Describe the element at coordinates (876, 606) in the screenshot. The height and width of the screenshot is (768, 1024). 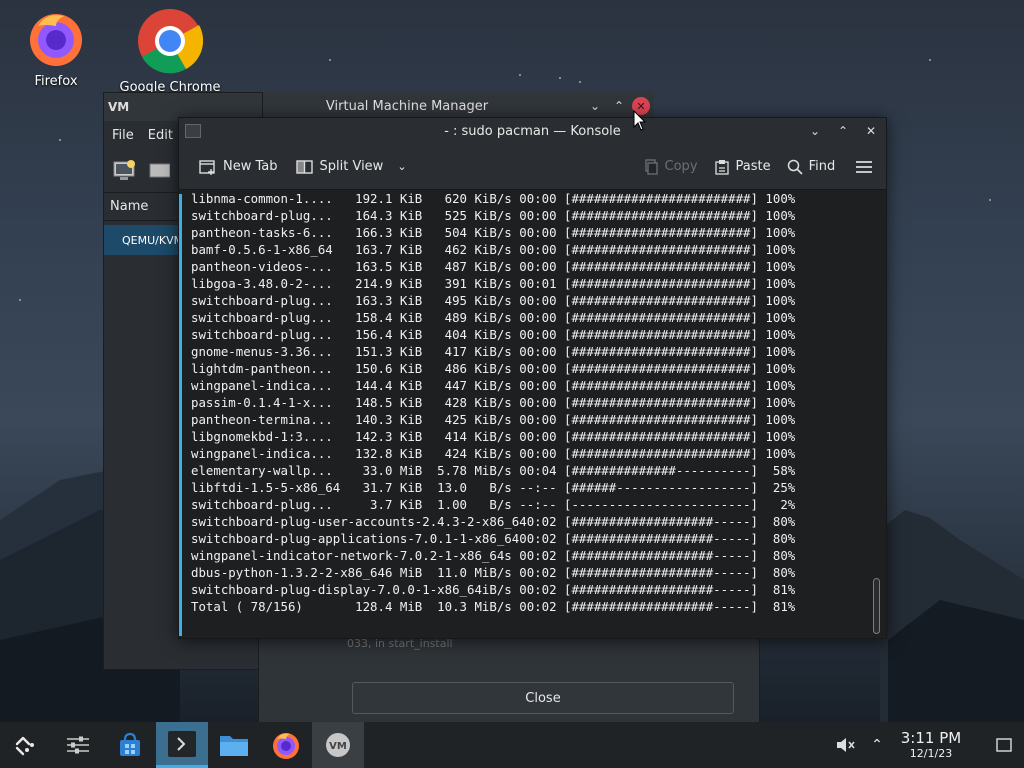
I see `terminal-scrollbar` at that location.